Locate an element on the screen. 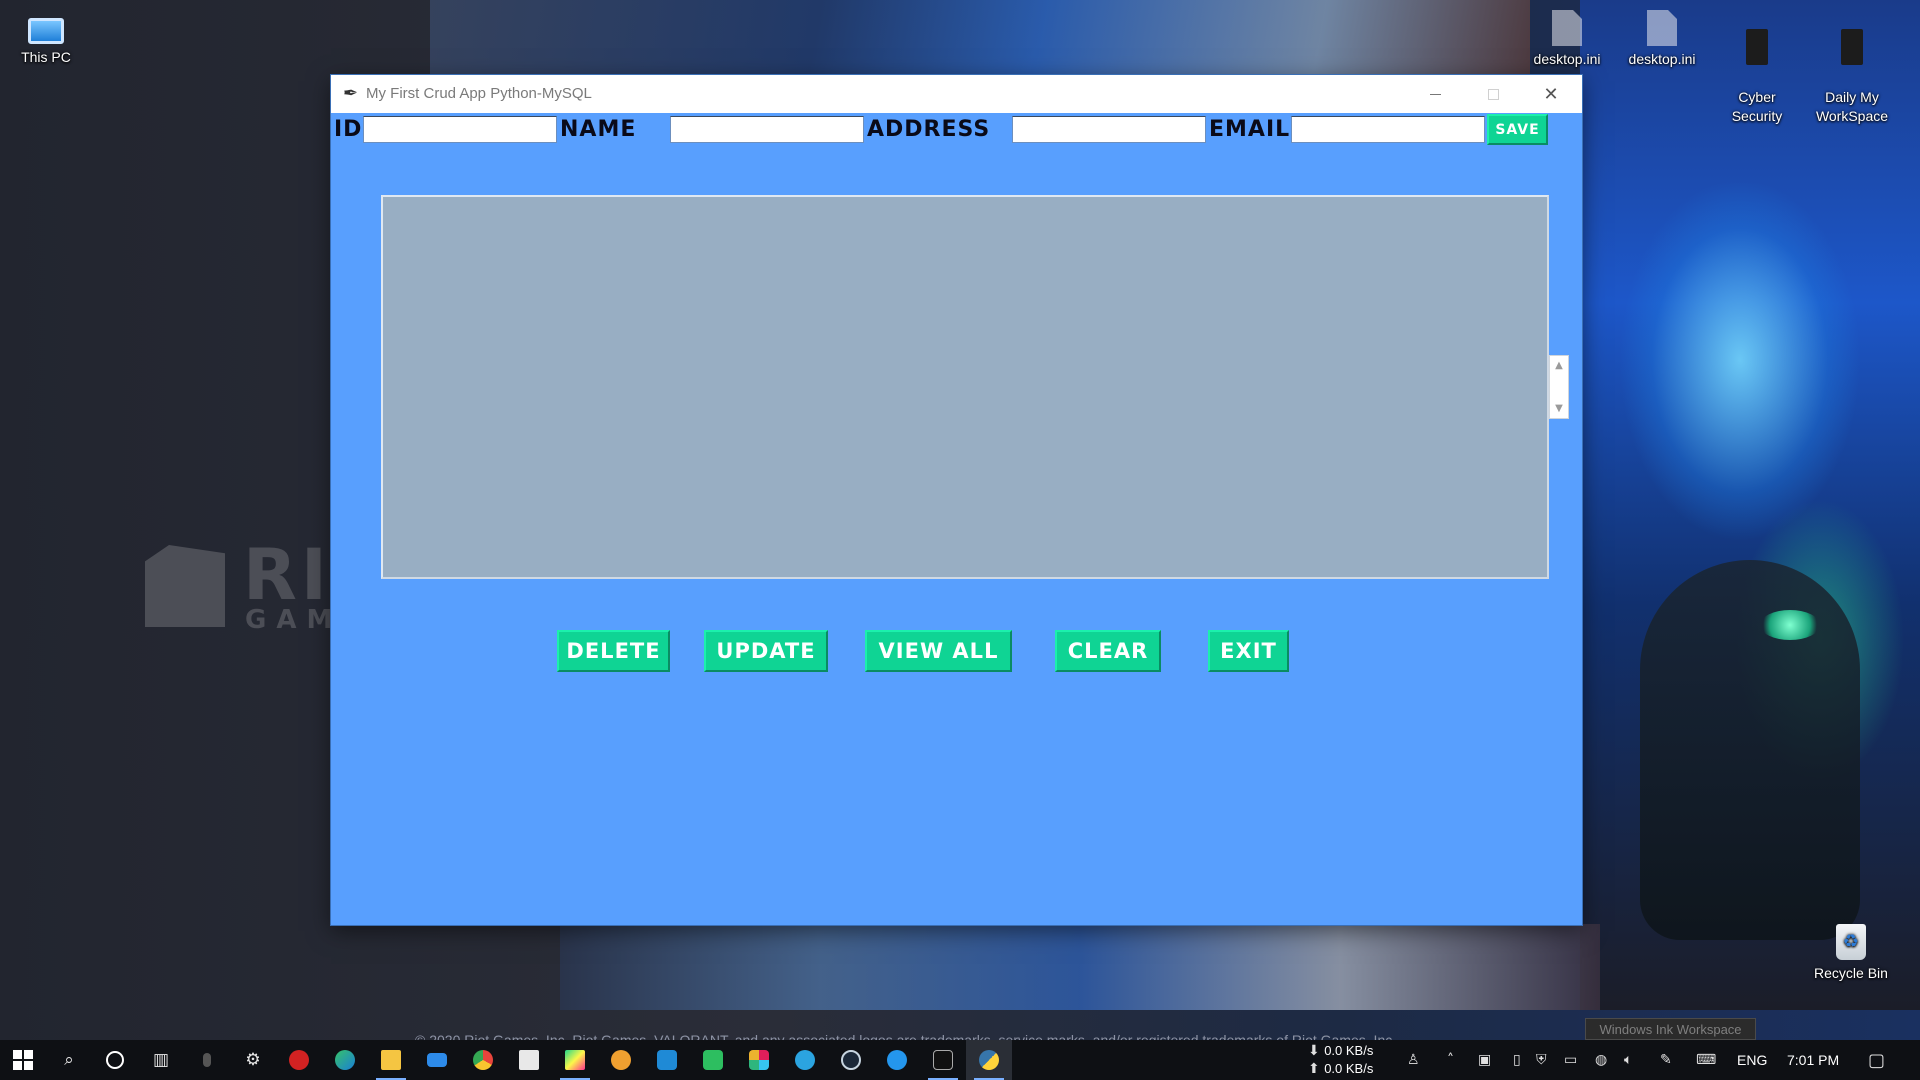 The height and width of the screenshot is (1080, 1920). python-icon is located at coordinates (989, 1060).